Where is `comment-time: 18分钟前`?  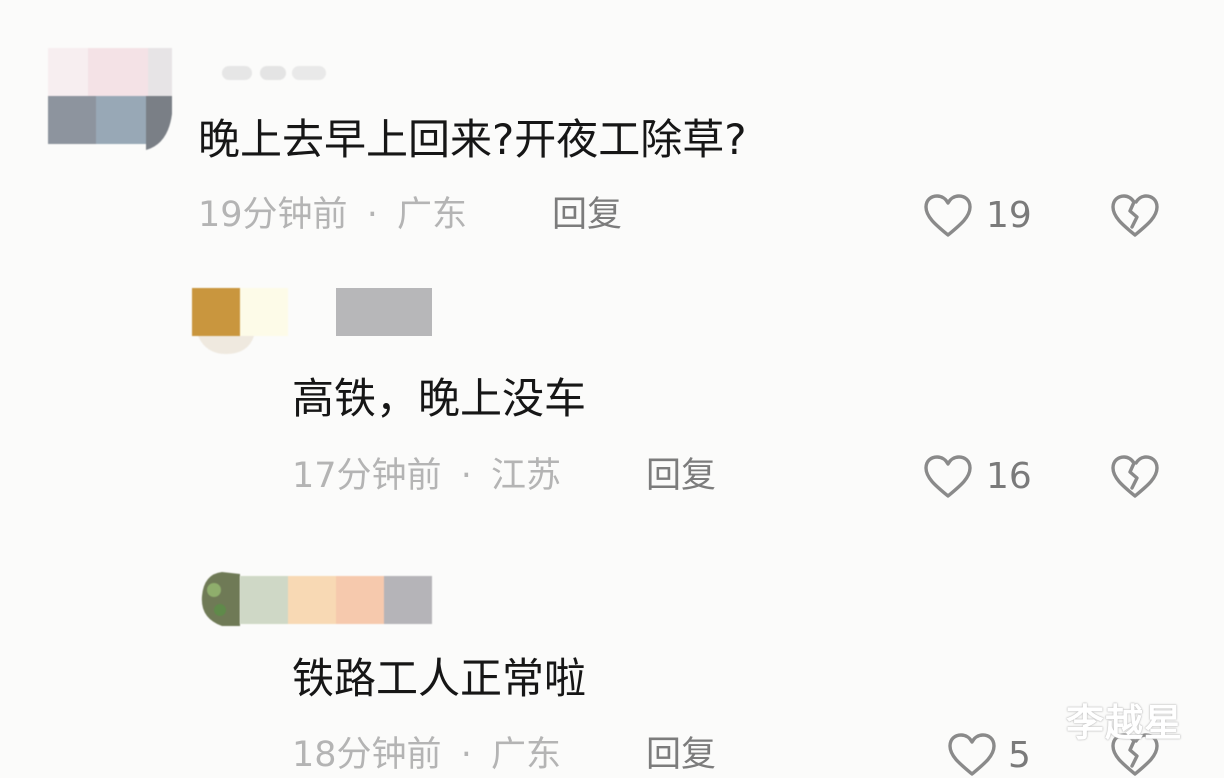 comment-time: 18分钟前 is located at coordinates (367, 755).